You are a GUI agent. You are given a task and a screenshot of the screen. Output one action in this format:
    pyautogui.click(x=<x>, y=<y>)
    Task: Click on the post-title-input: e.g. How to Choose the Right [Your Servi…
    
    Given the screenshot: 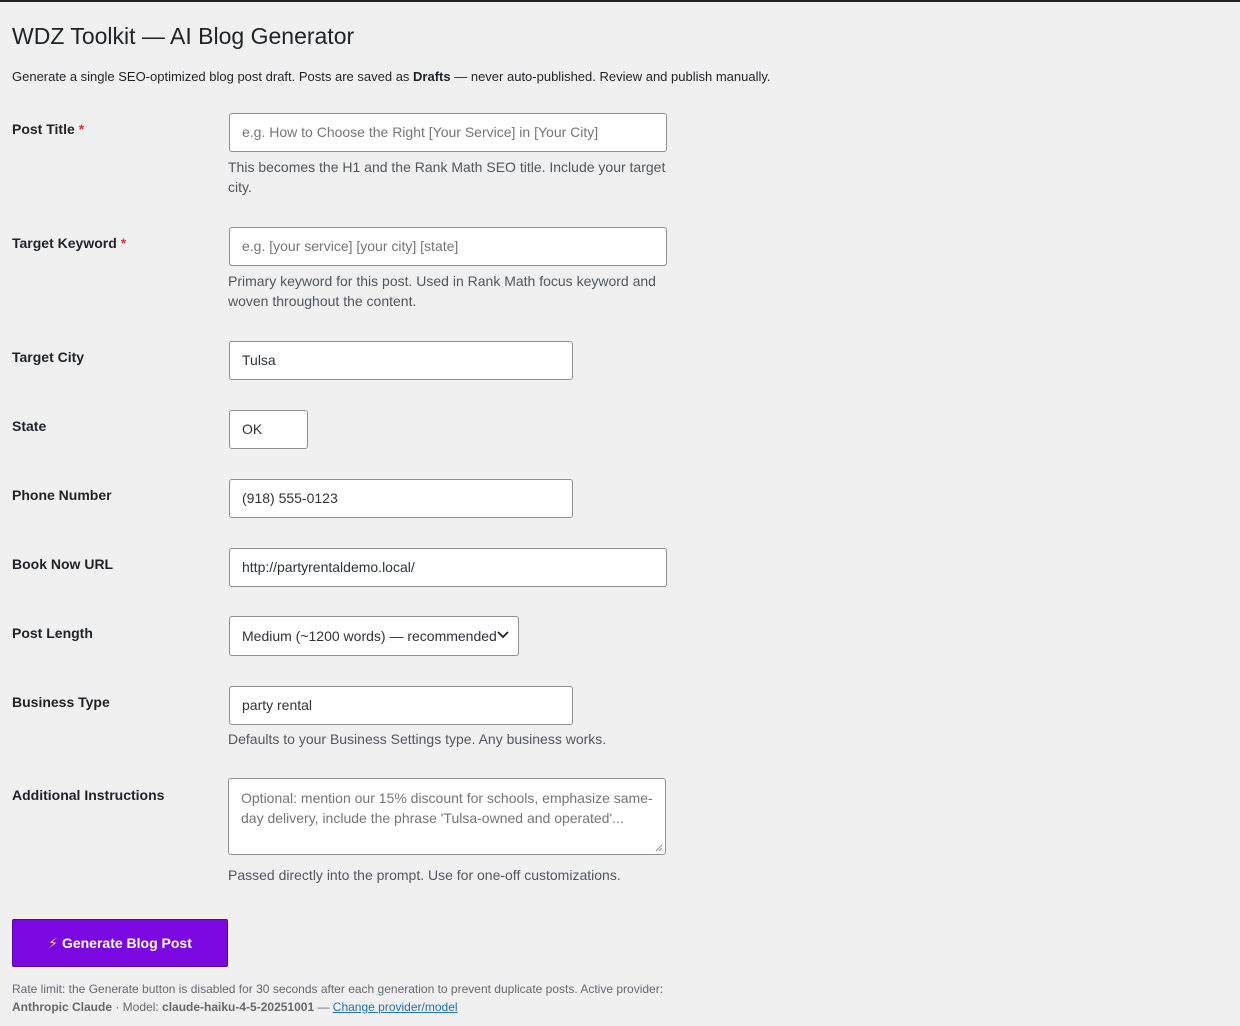 What is the action you would take?
    pyautogui.click(x=448, y=132)
    